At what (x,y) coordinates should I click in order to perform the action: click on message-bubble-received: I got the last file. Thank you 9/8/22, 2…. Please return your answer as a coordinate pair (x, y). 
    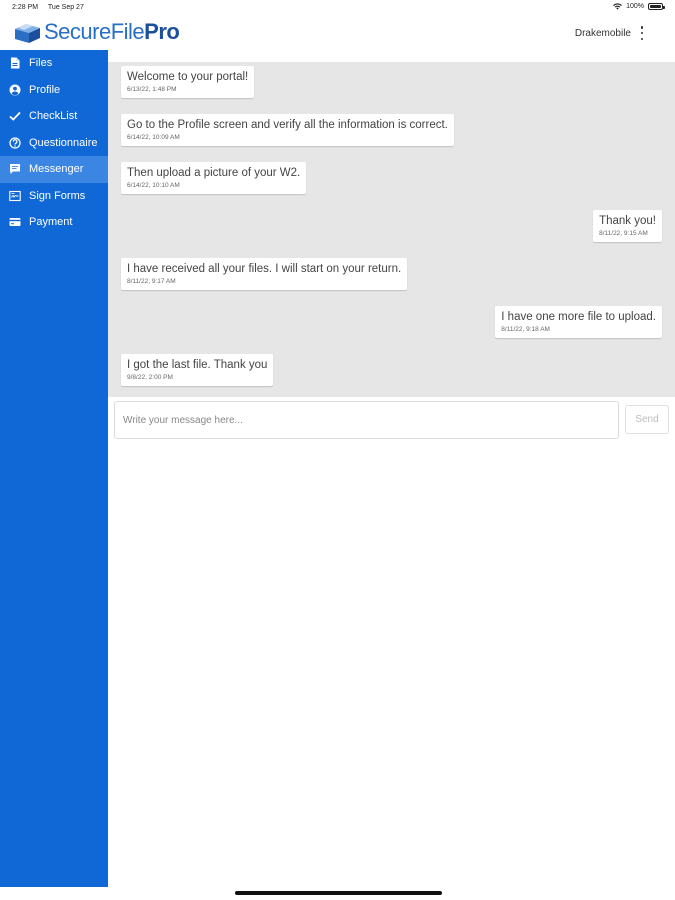
    Looking at the image, I should click on (197, 370).